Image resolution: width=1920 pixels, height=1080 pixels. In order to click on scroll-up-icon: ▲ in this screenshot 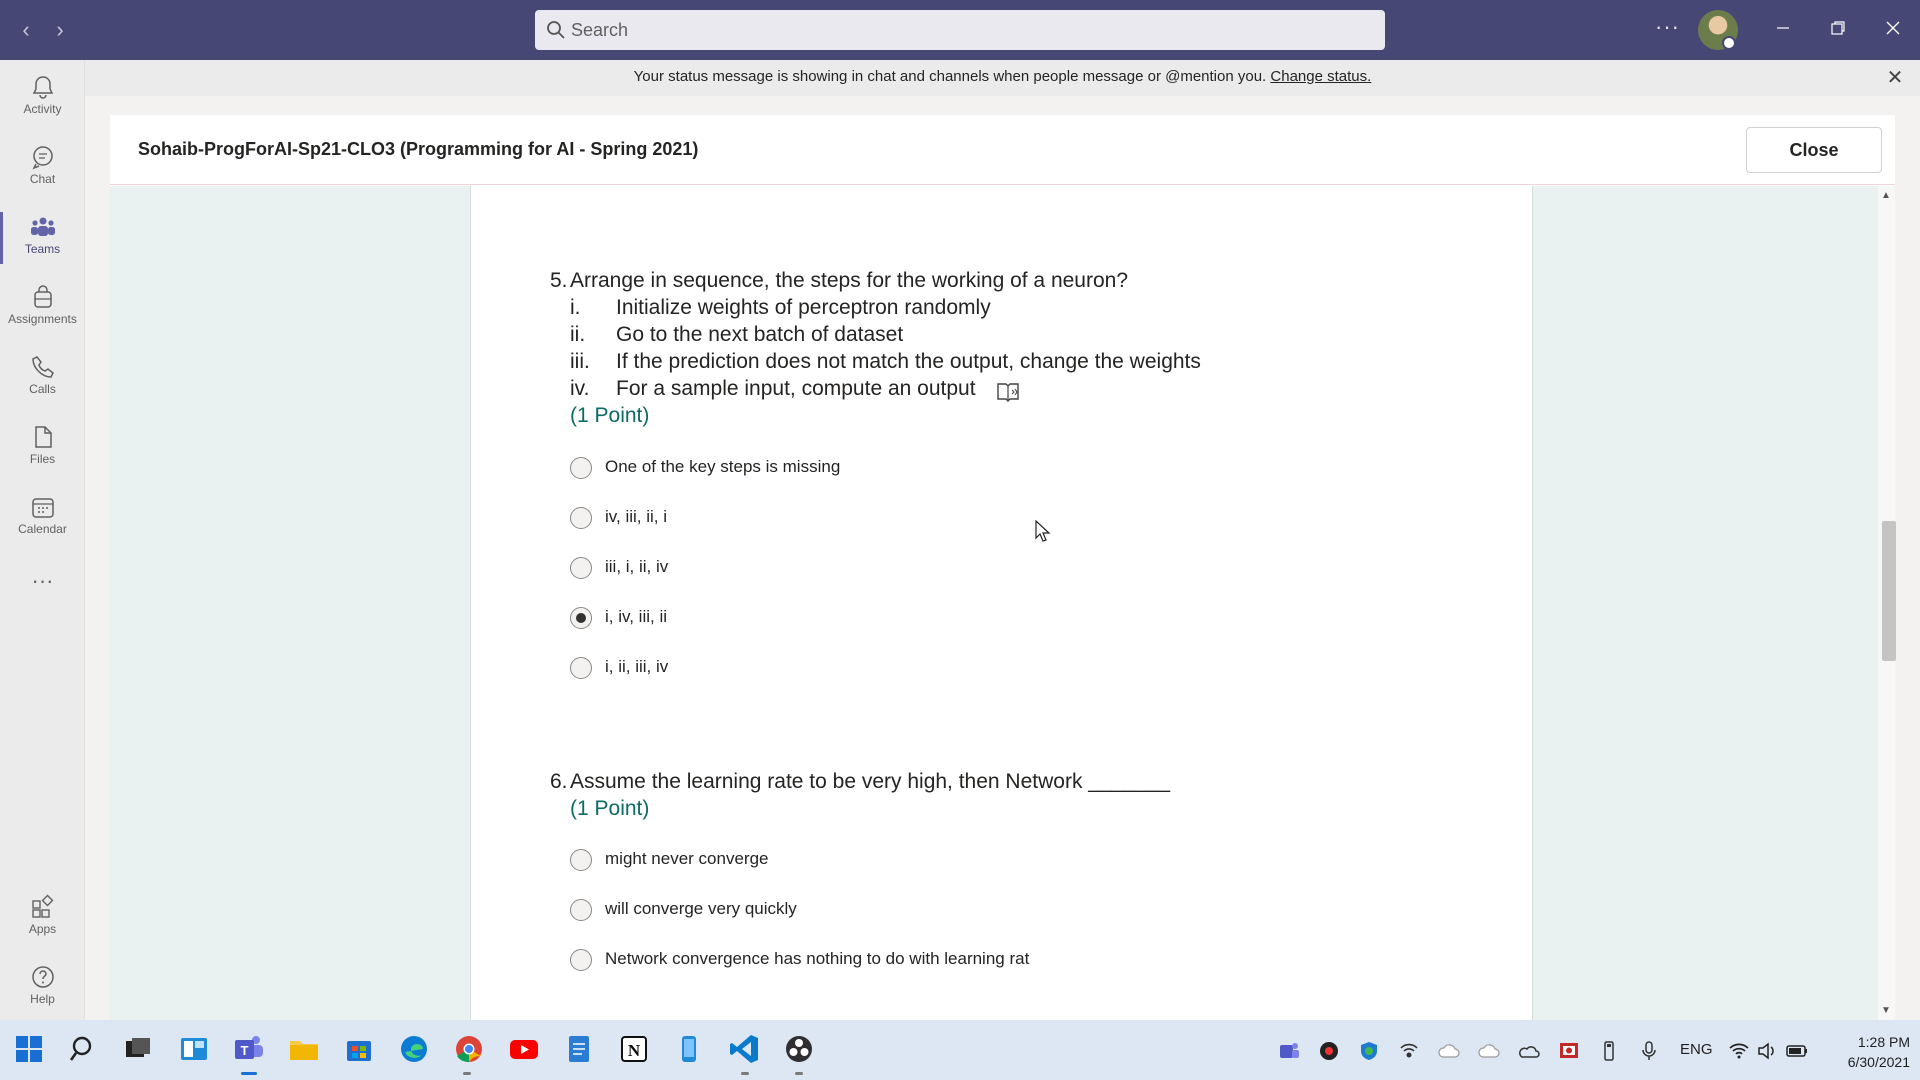, I will do `click(1886, 195)`.